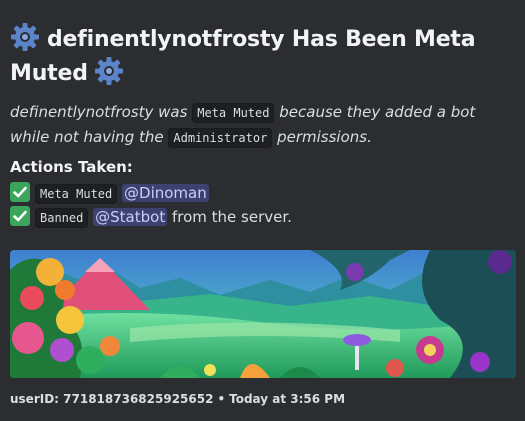 This screenshot has width=525, height=421. I want to click on user-mention: @Dinoman, so click(165, 193).